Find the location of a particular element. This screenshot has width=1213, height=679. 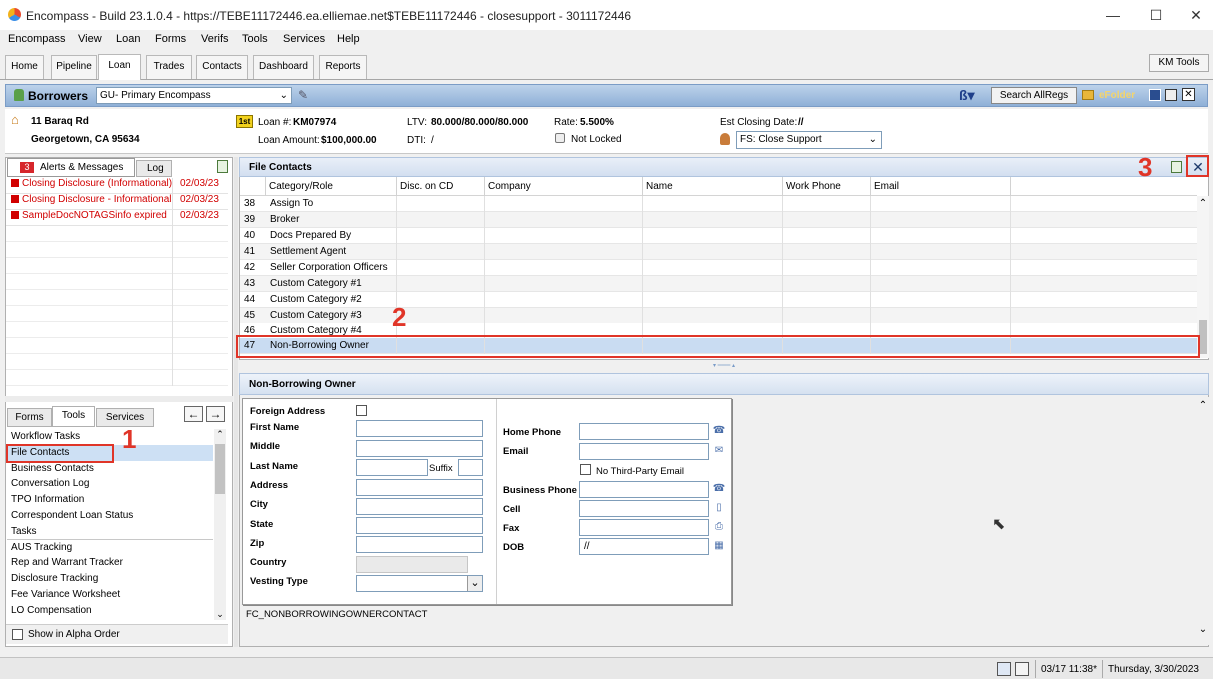

tab-pipeline: Pipeline is located at coordinates (74, 67).